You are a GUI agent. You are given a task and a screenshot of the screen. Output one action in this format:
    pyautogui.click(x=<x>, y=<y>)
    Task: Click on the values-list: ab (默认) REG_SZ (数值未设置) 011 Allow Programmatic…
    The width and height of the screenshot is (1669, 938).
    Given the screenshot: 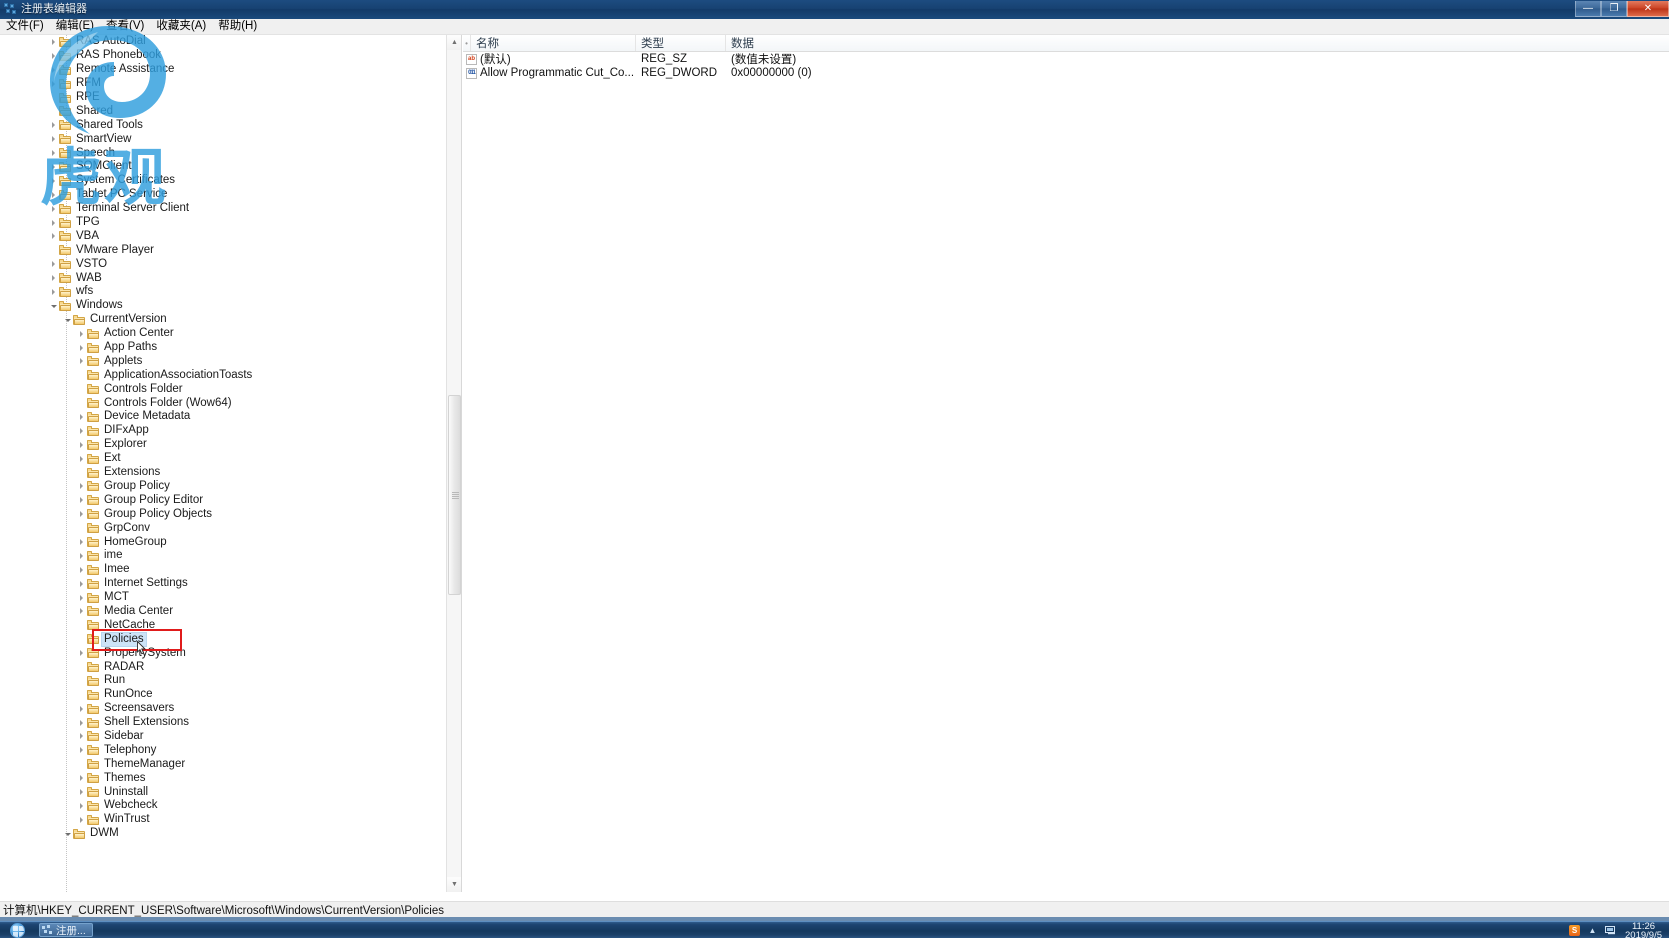 What is the action you would take?
    pyautogui.click(x=1066, y=66)
    